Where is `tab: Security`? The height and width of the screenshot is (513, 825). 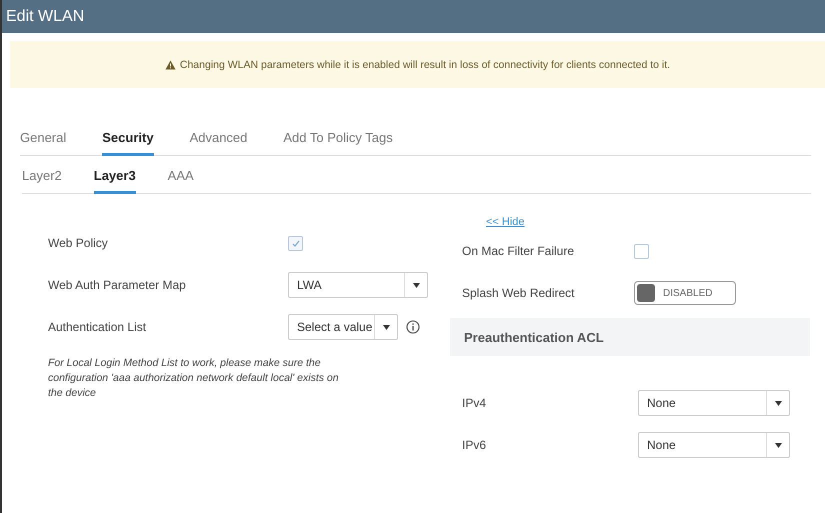
tab: Security is located at coordinates (128, 141).